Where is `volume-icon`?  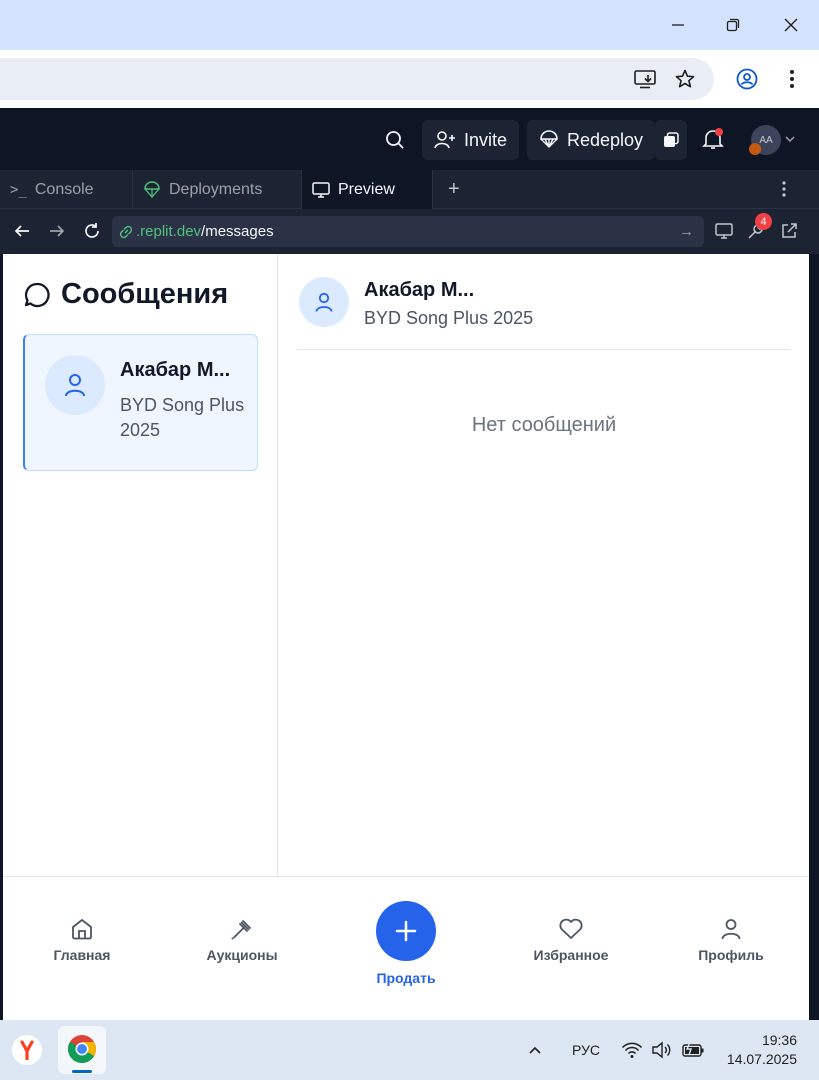 volume-icon is located at coordinates (661, 1050).